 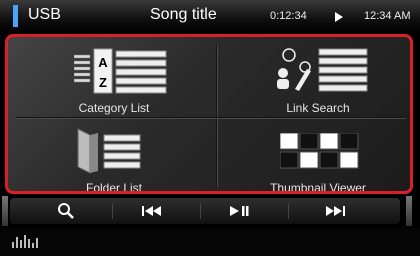 I want to click on next-track-button, so click(x=336, y=211).